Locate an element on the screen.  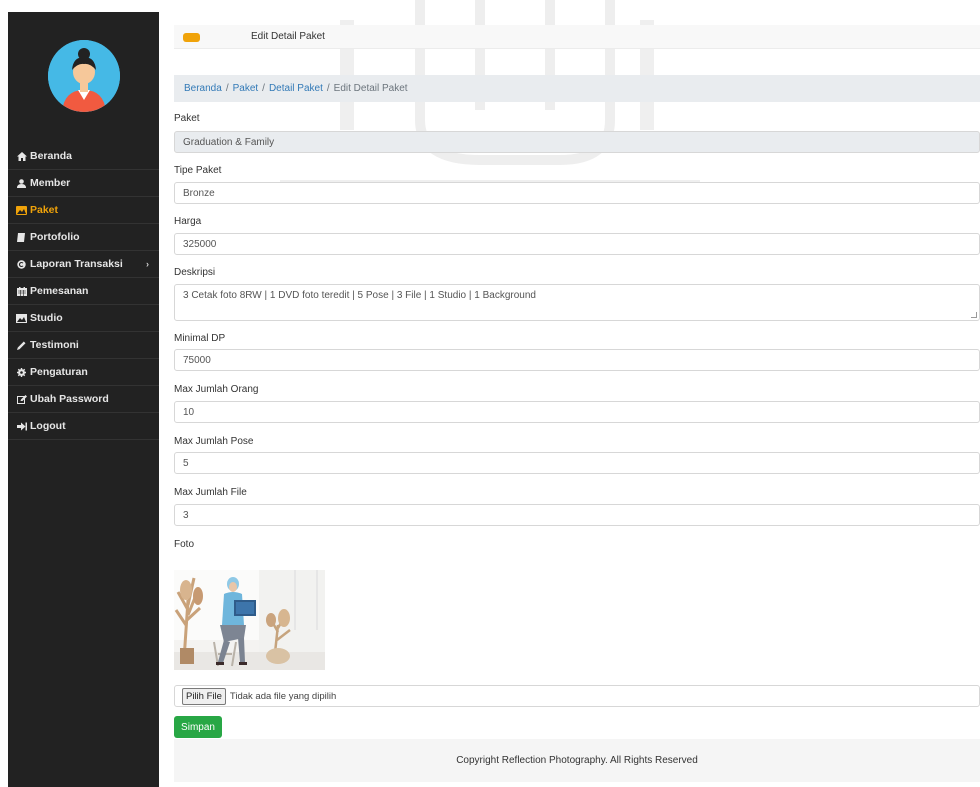
max-pose-label: Max Jumlah Pose is located at coordinates (214, 441).